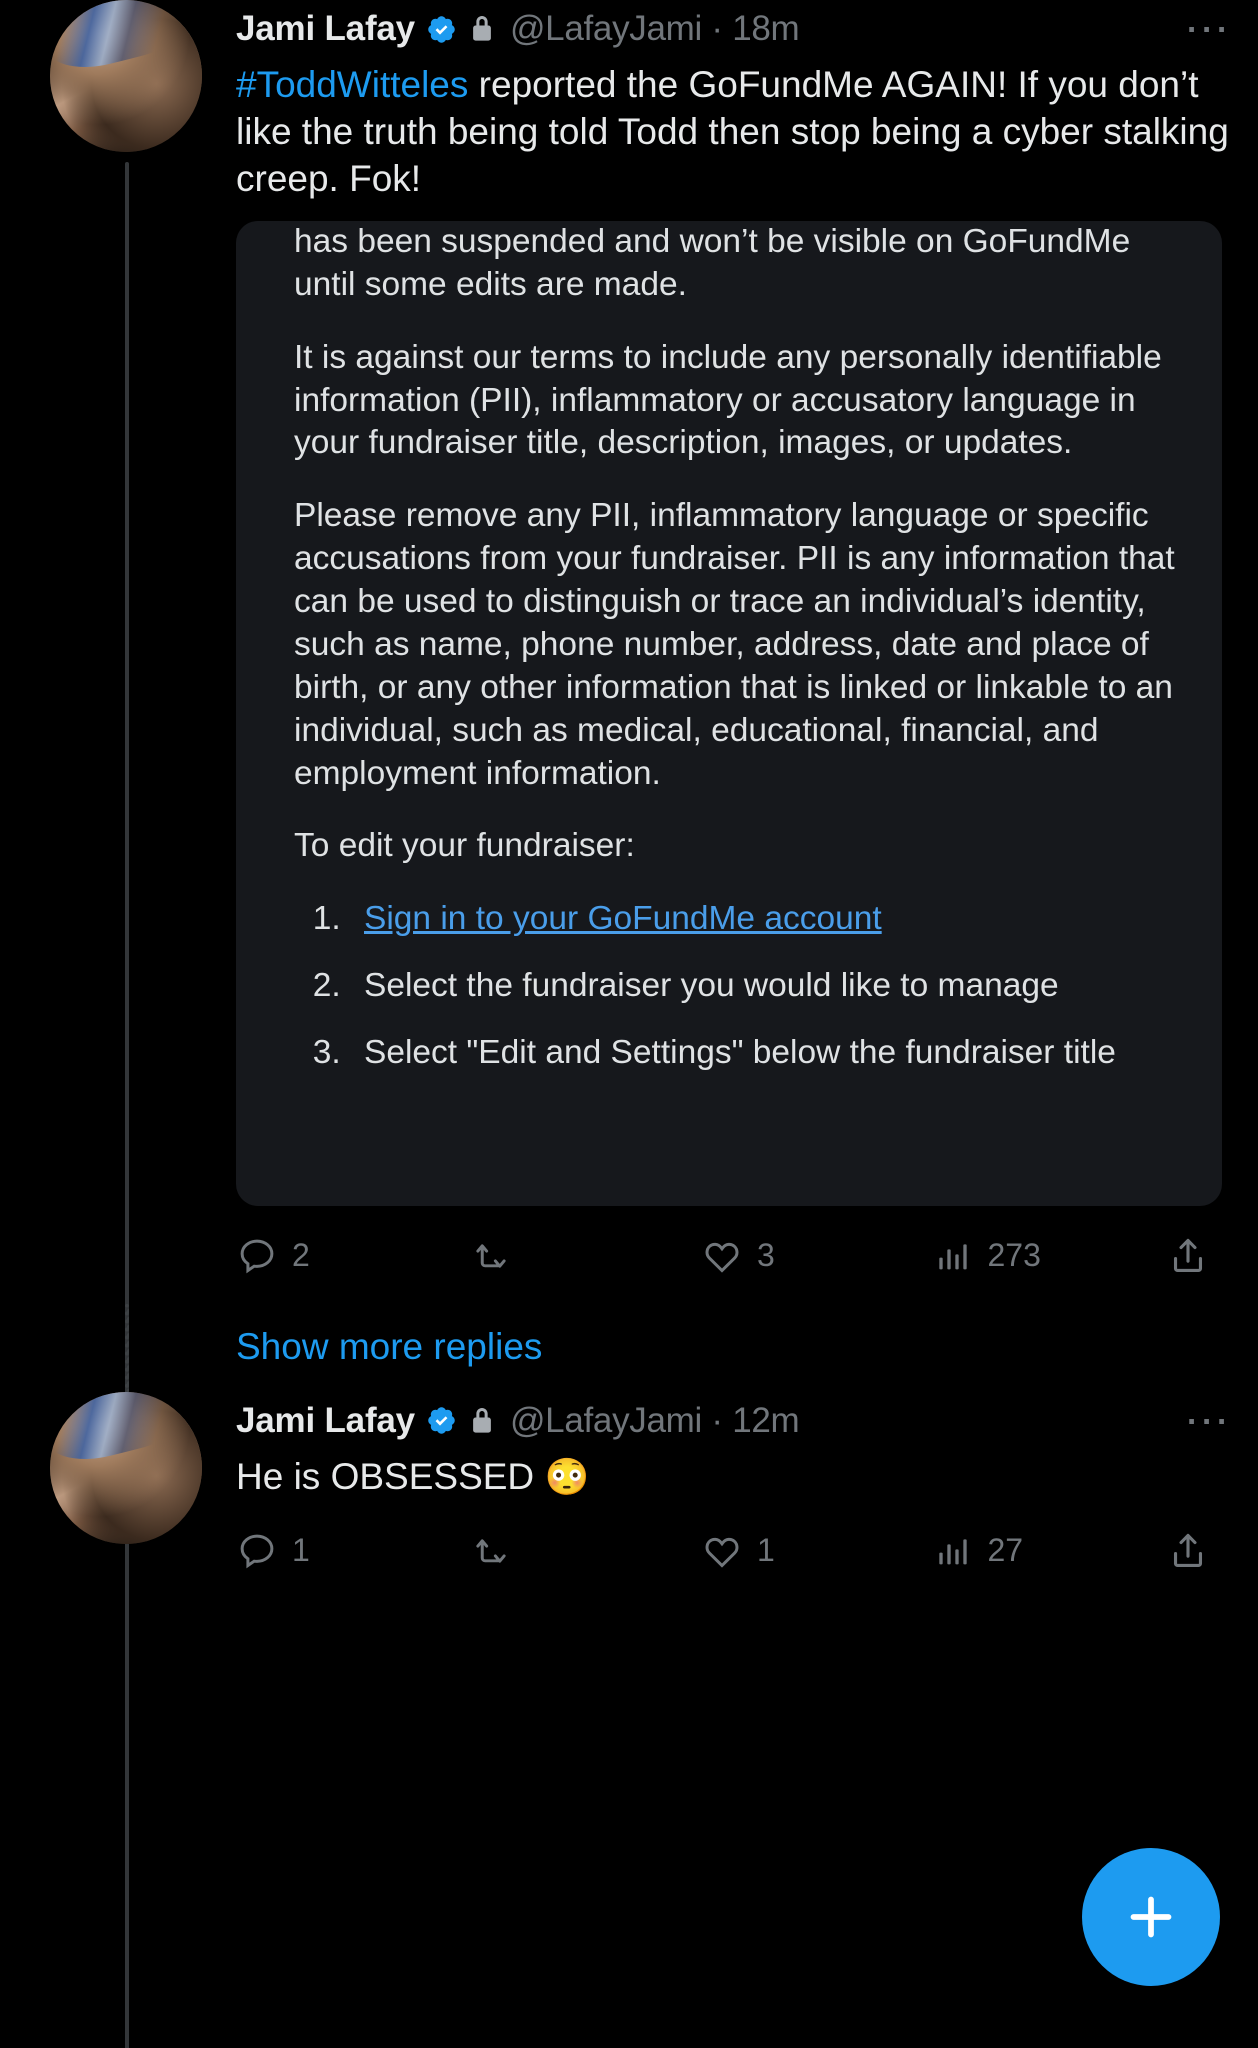 This screenshot has width=1258, height=2048. What do you see at coordinates (655, 1421) in the screenshot?
I see `author-handle-and-time: @LafayJami · 12m` at bounding box center [655, 1421].